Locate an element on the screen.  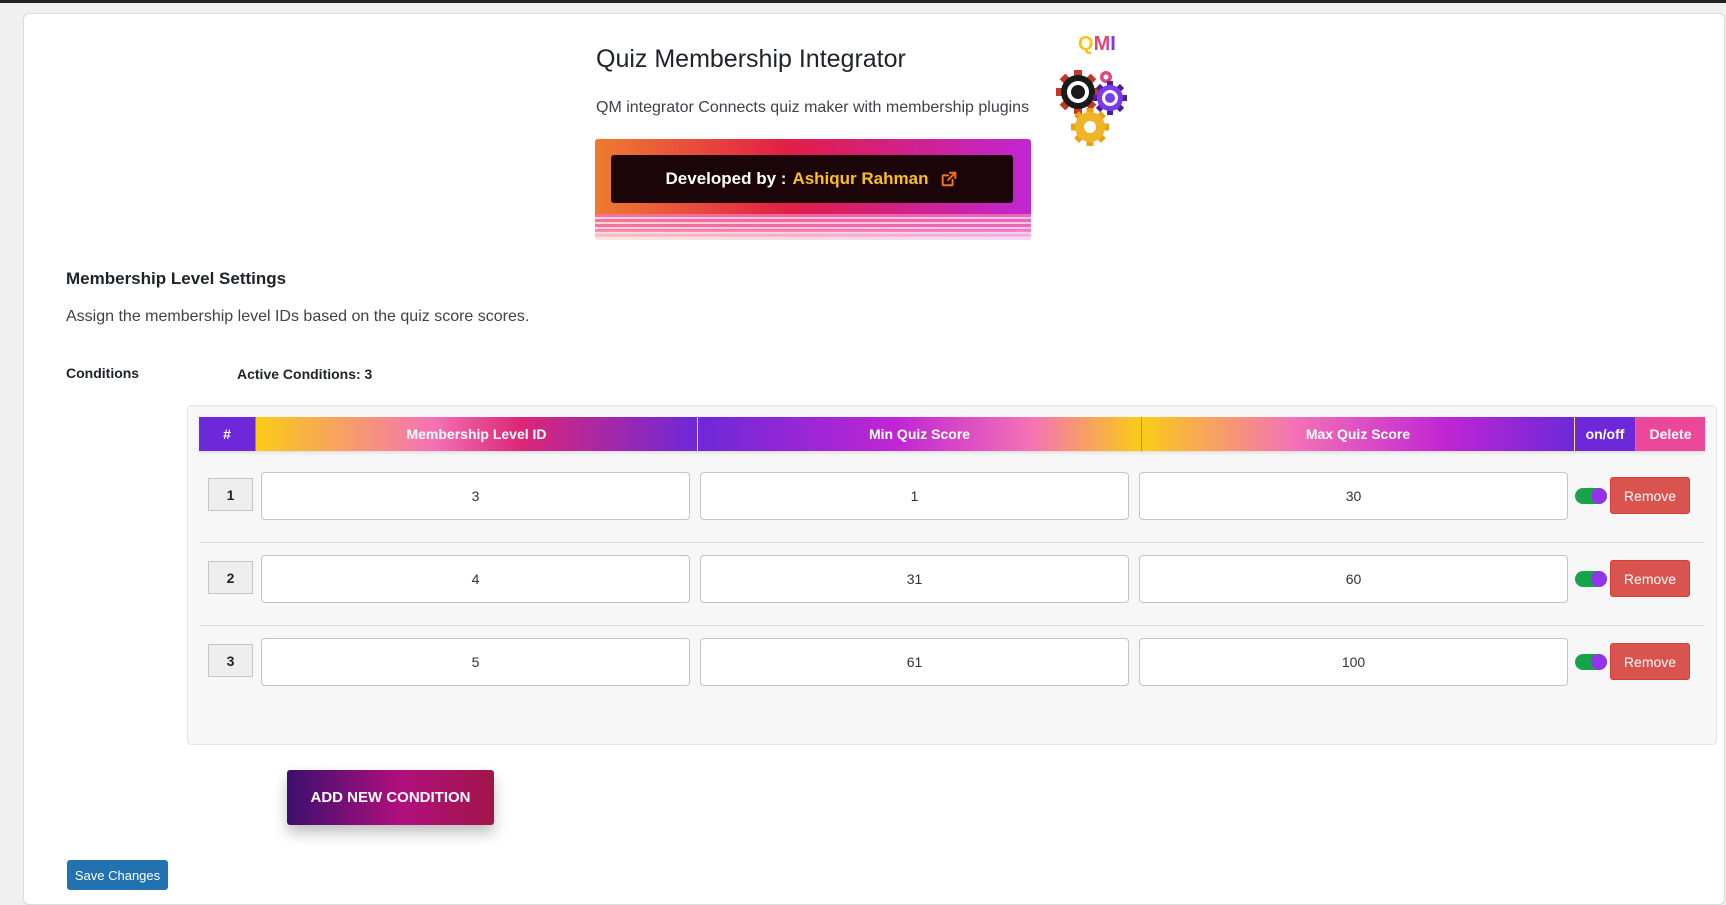
plugin-logo: QMI is located at coordinates (1104, 92).